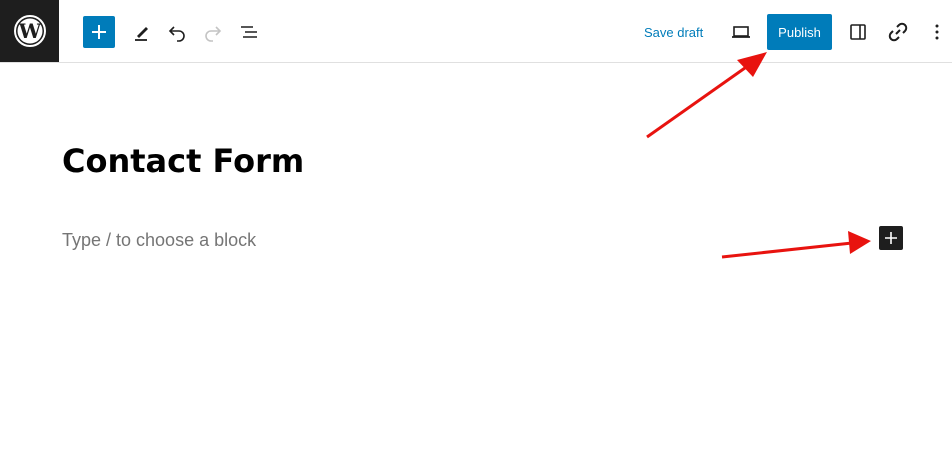 This screenshot has width=952, height=463. Describe the element at coordinates (799, 32) in the screenshot. I see `publish-button: Publish` at that location.